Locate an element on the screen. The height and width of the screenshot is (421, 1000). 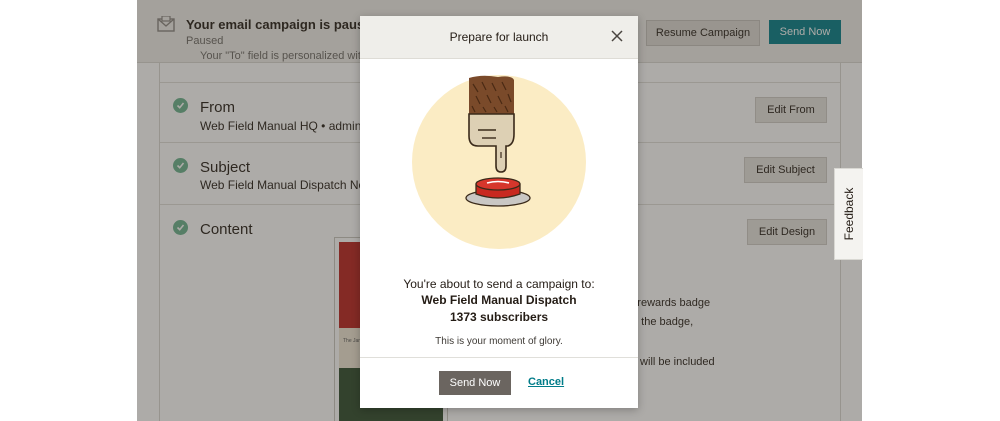
send-intro-text: You're about to send a campaign to: is located at coordinates (499, 284).